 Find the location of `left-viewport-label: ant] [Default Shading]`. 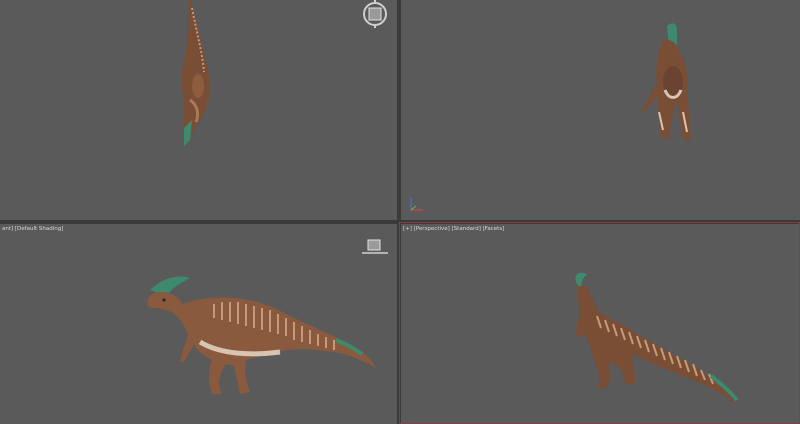

left-viewport-label: ant] [Default Shading] is located at coordinates (32, 229).